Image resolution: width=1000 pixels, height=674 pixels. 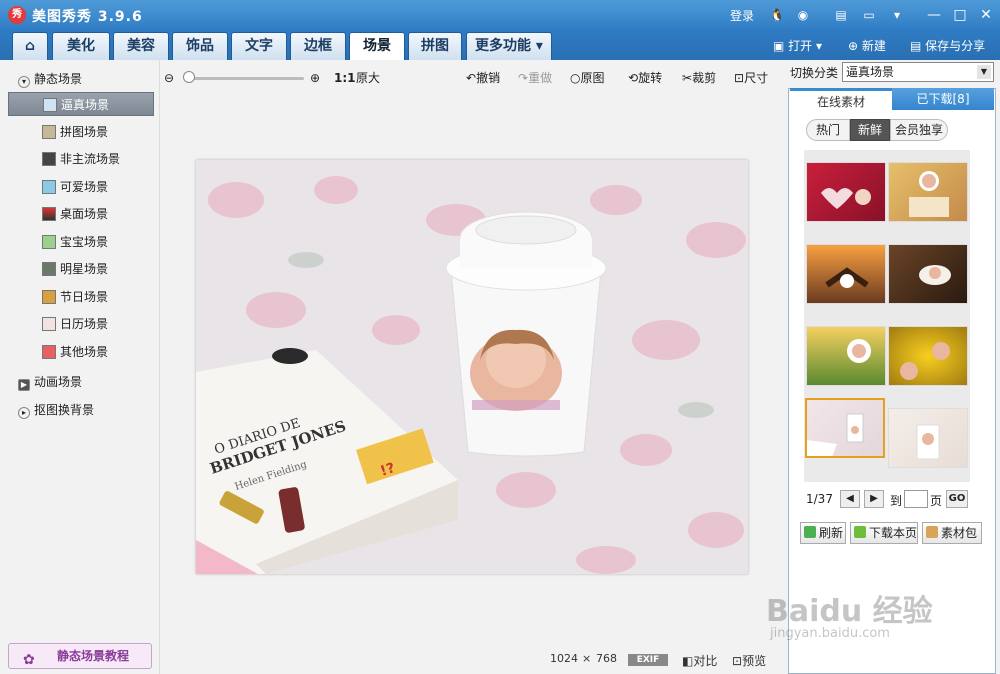 I want to click on scene-tutorial-button: ✿ 静态场景教程, so click(x=80, y=656).